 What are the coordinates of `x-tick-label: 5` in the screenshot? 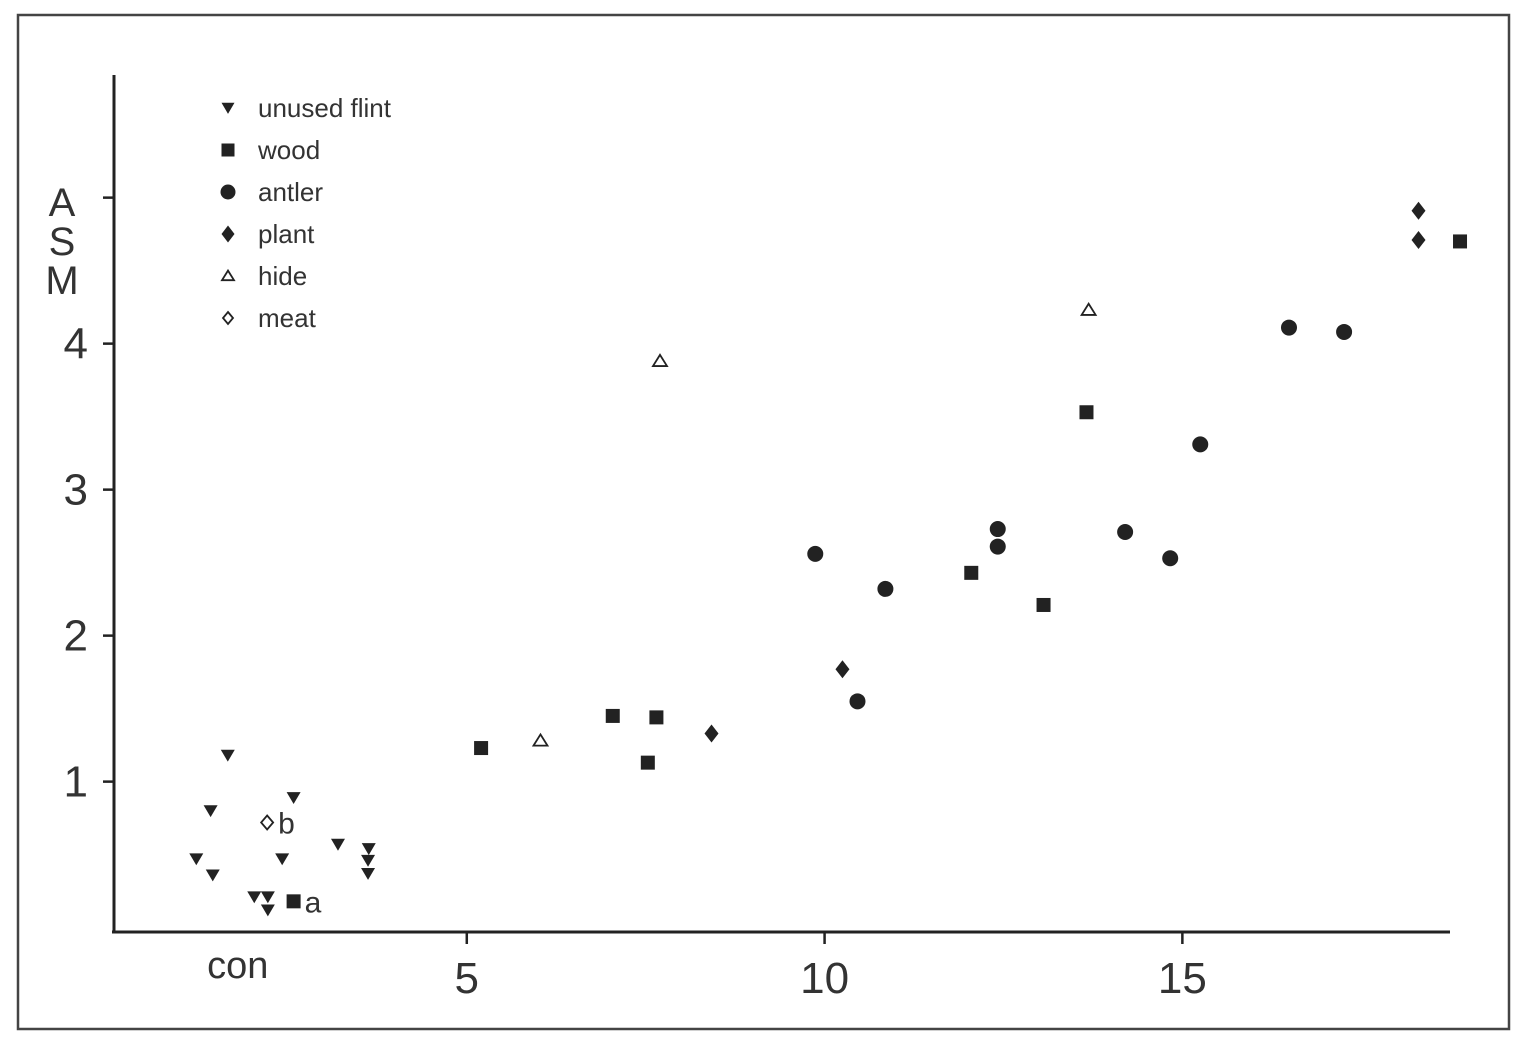 It's located at (467, 978).